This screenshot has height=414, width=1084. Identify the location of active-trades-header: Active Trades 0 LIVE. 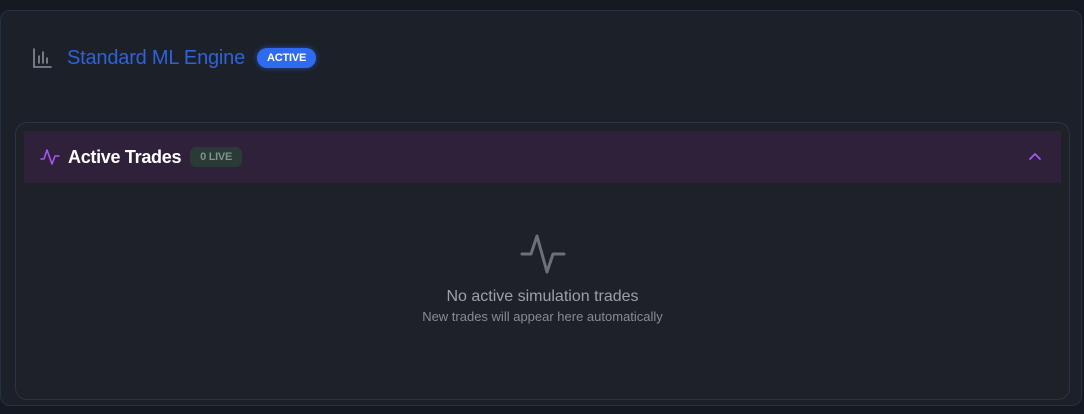
(542, 157).